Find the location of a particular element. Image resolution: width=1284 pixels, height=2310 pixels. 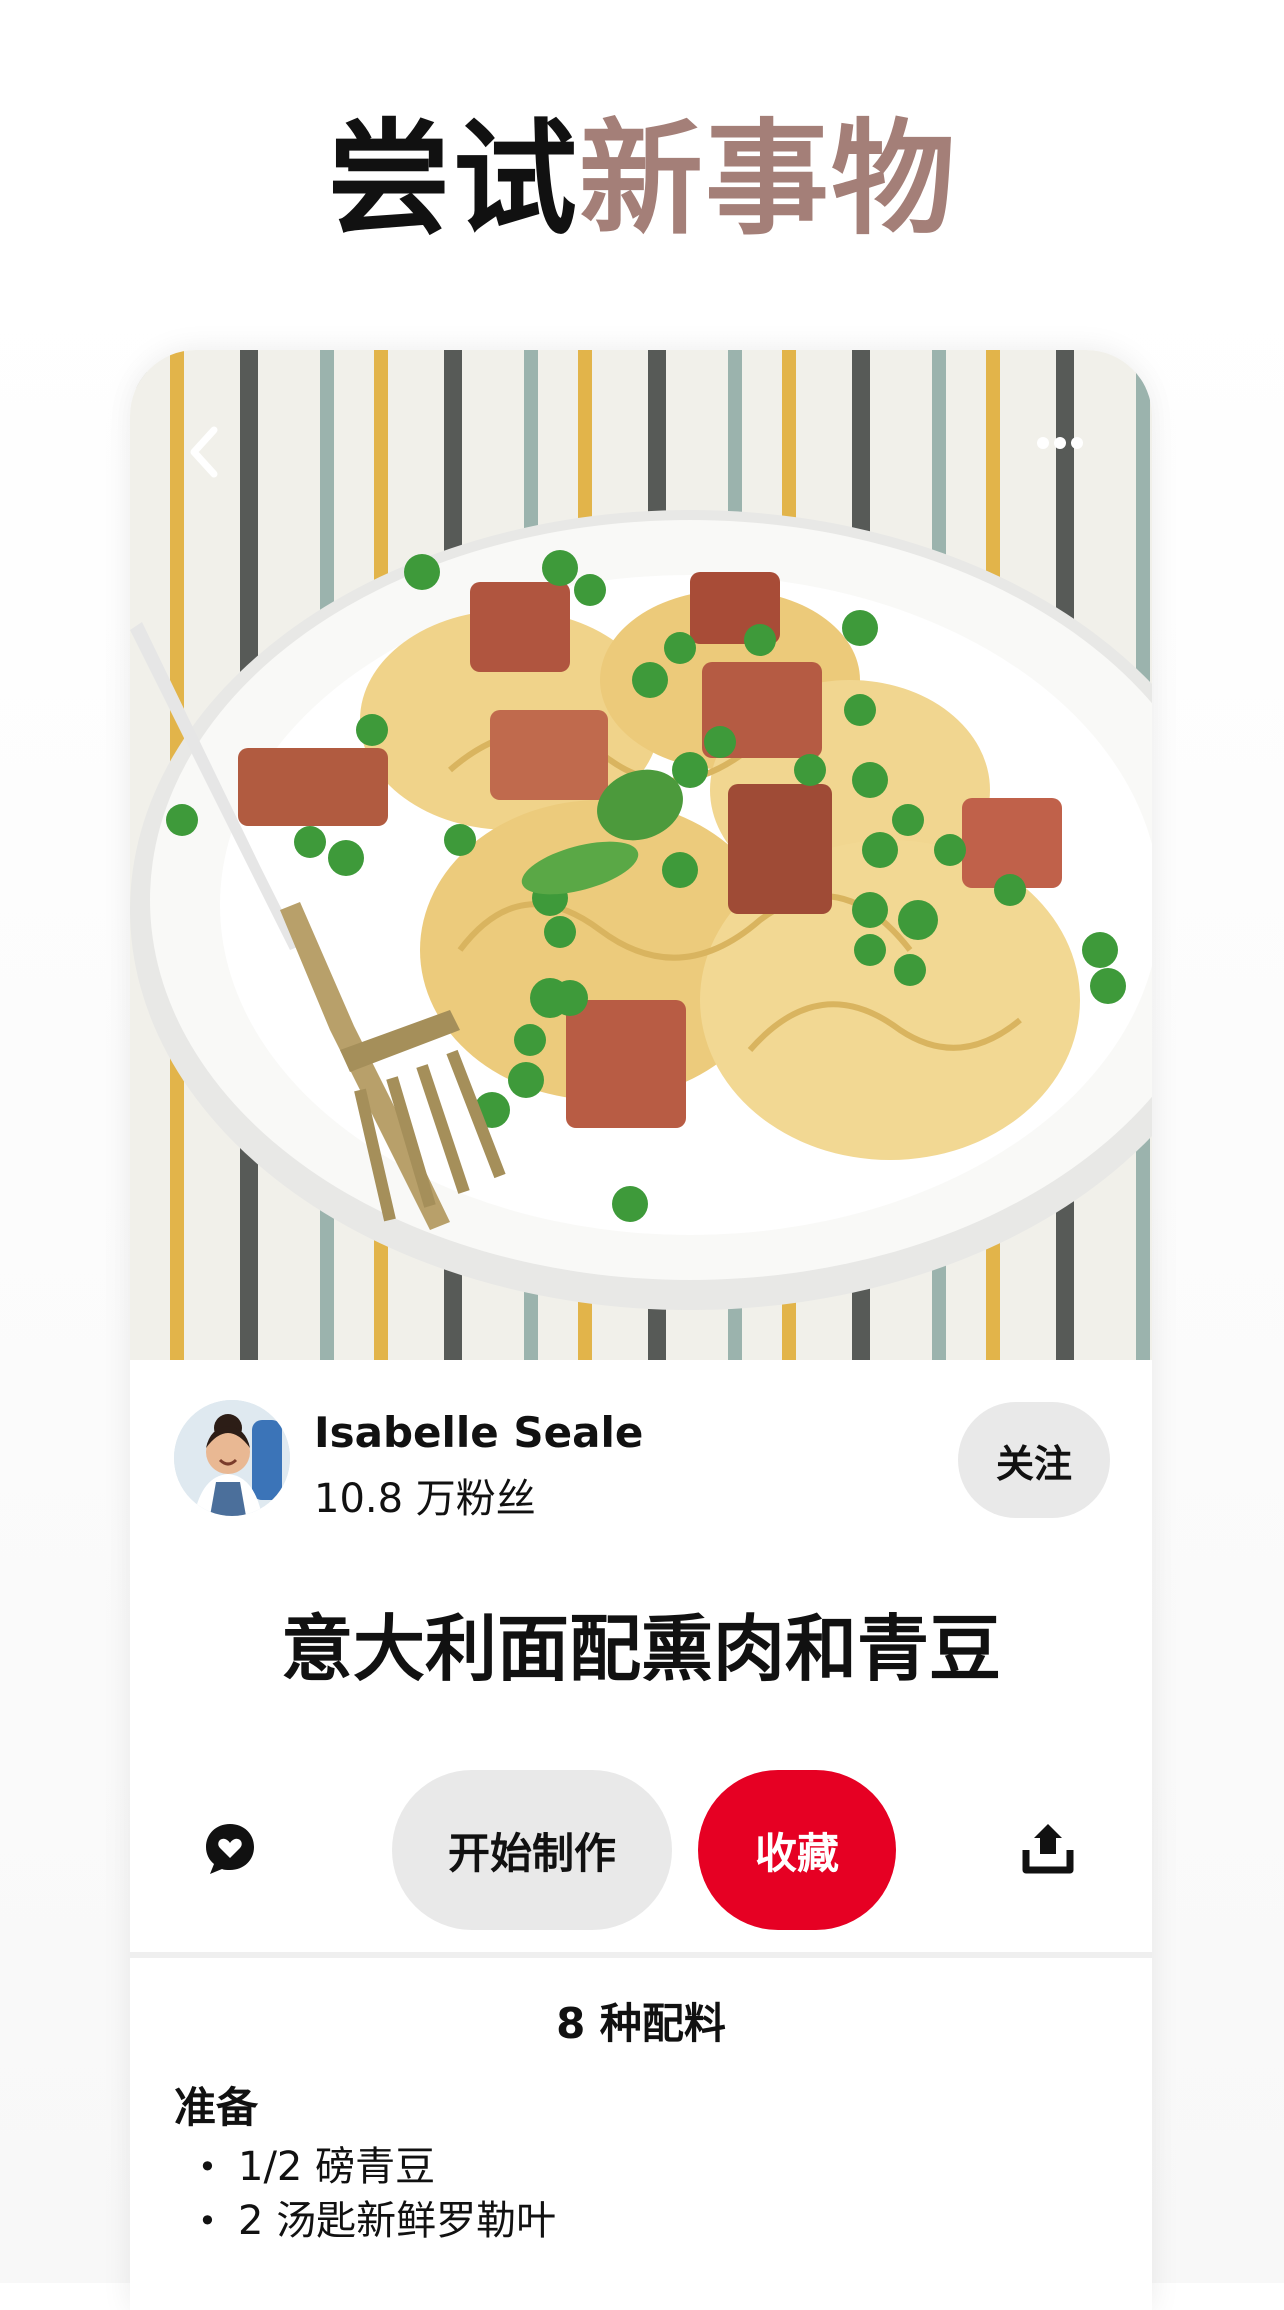

ingredient-list: 1/2 磅青豆 2 汤匙新鲜罗勒叶 is located at coordinates (365, 2194).